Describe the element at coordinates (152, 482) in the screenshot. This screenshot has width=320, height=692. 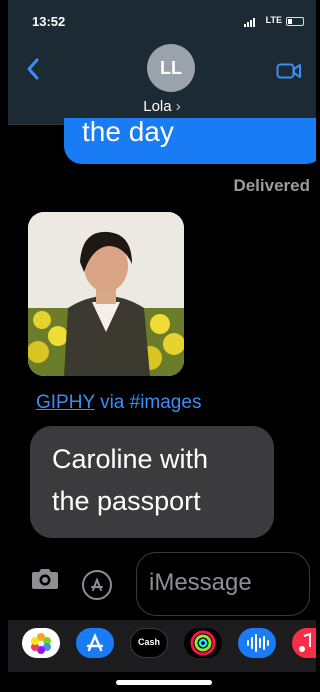
I see `received-message-bubble: Caroline with the passport` at that location.